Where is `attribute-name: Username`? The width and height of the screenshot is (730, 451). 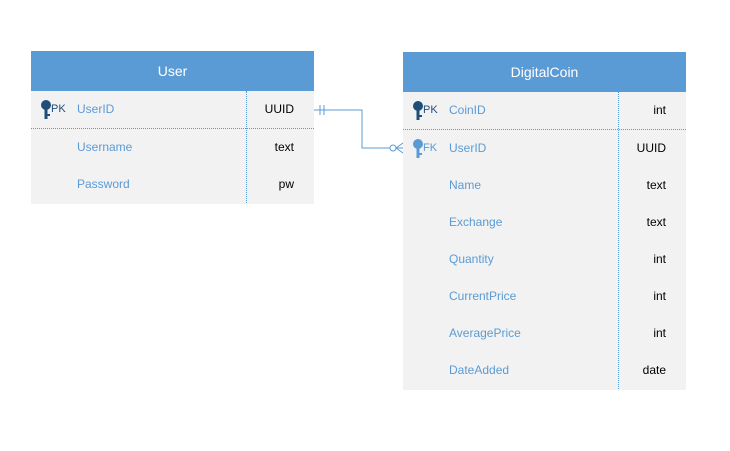
attribute-name: Username is located at coordinates (105, 147).